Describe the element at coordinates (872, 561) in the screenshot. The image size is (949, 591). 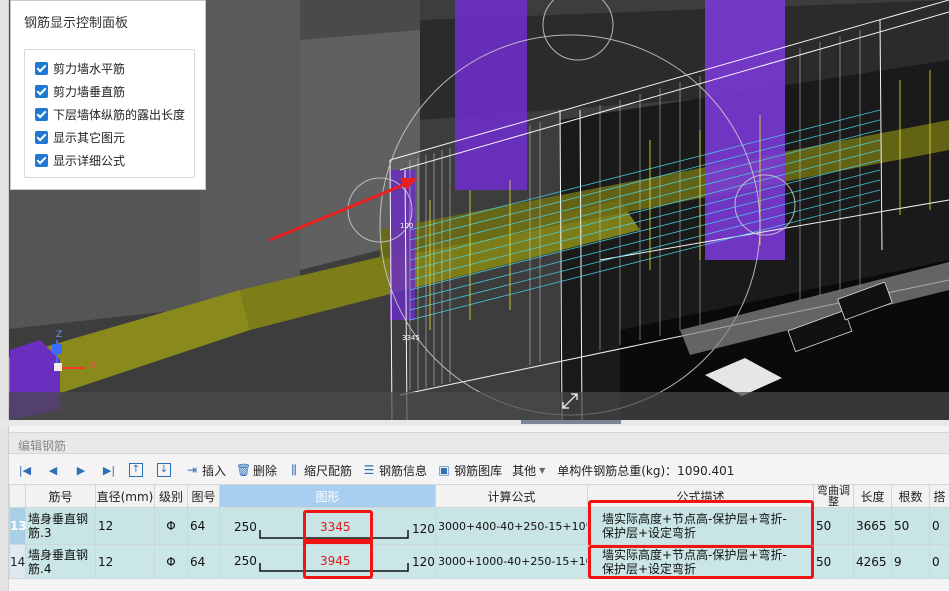
I see `cell-length: 4265` at that location.